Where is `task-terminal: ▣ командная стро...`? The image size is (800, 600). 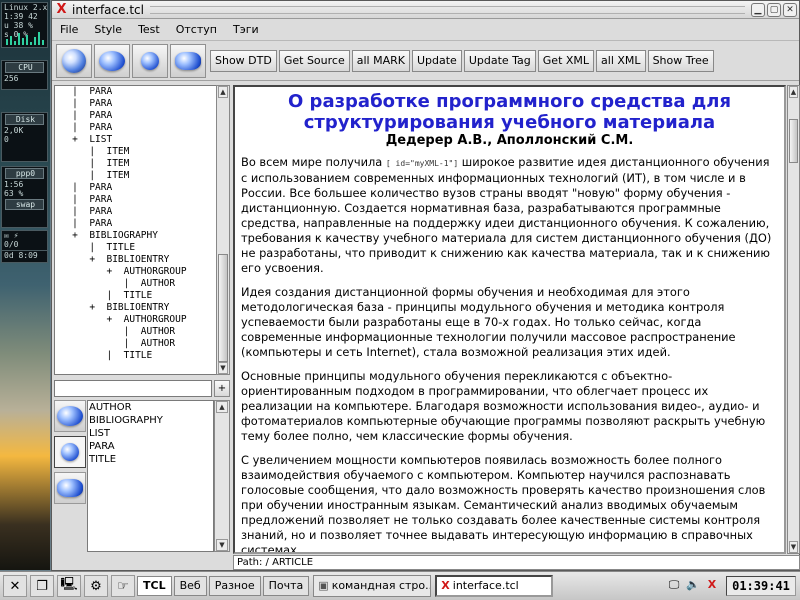
task-terminal: ▣ командная стро... is located at coordinates (372, 586).